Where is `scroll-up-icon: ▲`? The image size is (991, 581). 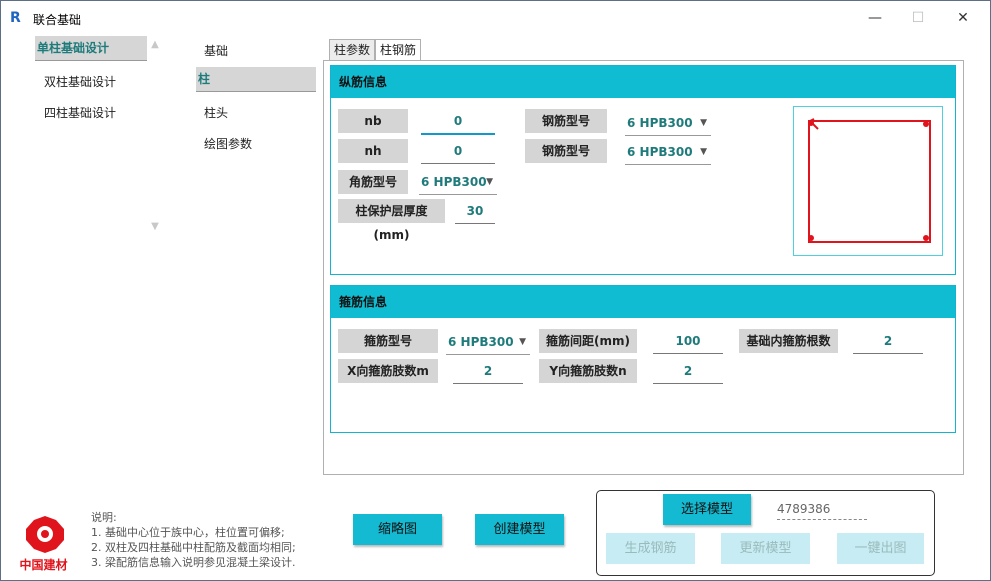 scroll-up-icon: ▲ is located at coordinates (155, 45).